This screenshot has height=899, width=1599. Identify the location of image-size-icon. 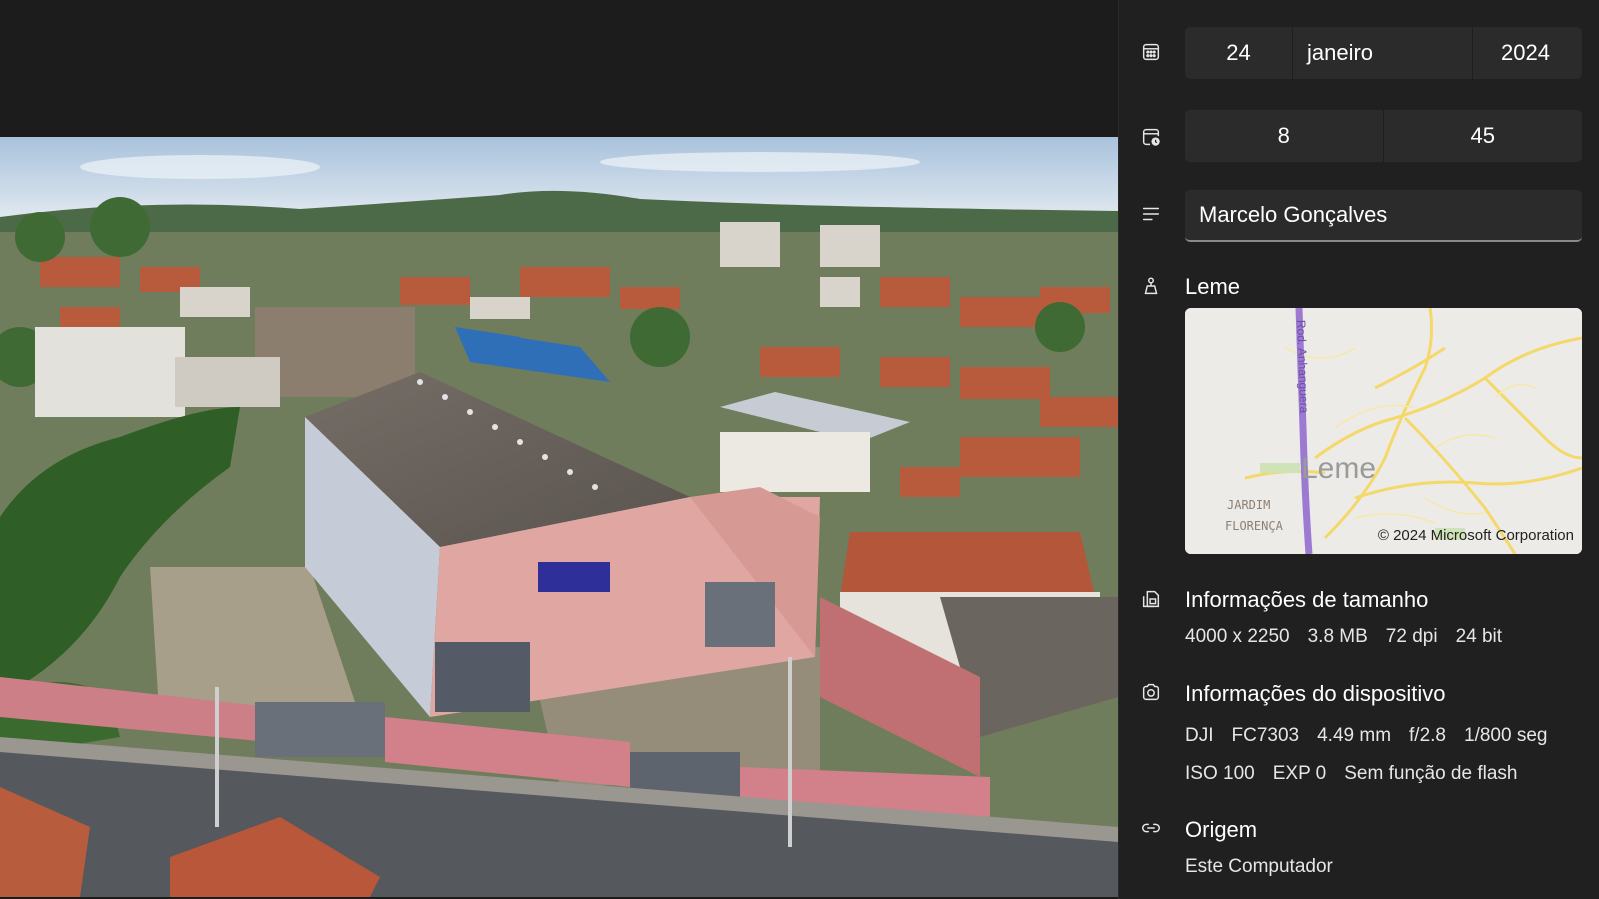
(1151, 599).